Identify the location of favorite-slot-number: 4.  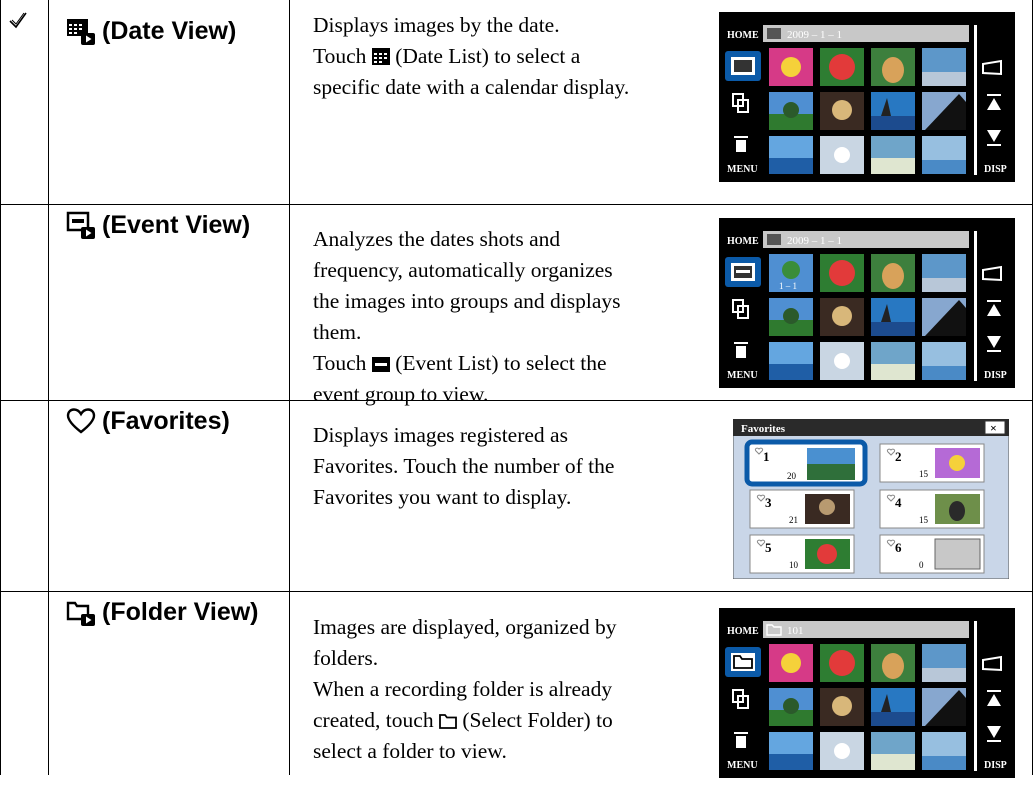
(898, 502).